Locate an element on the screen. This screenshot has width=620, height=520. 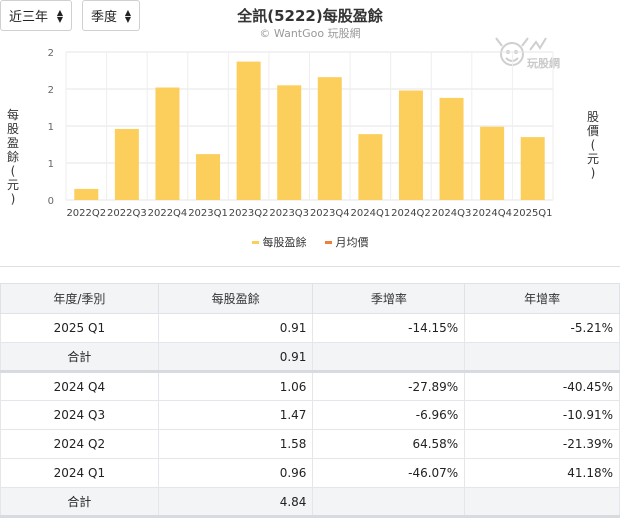
x-tick-label: 2024Q4 is located at coordinates (492, 213).